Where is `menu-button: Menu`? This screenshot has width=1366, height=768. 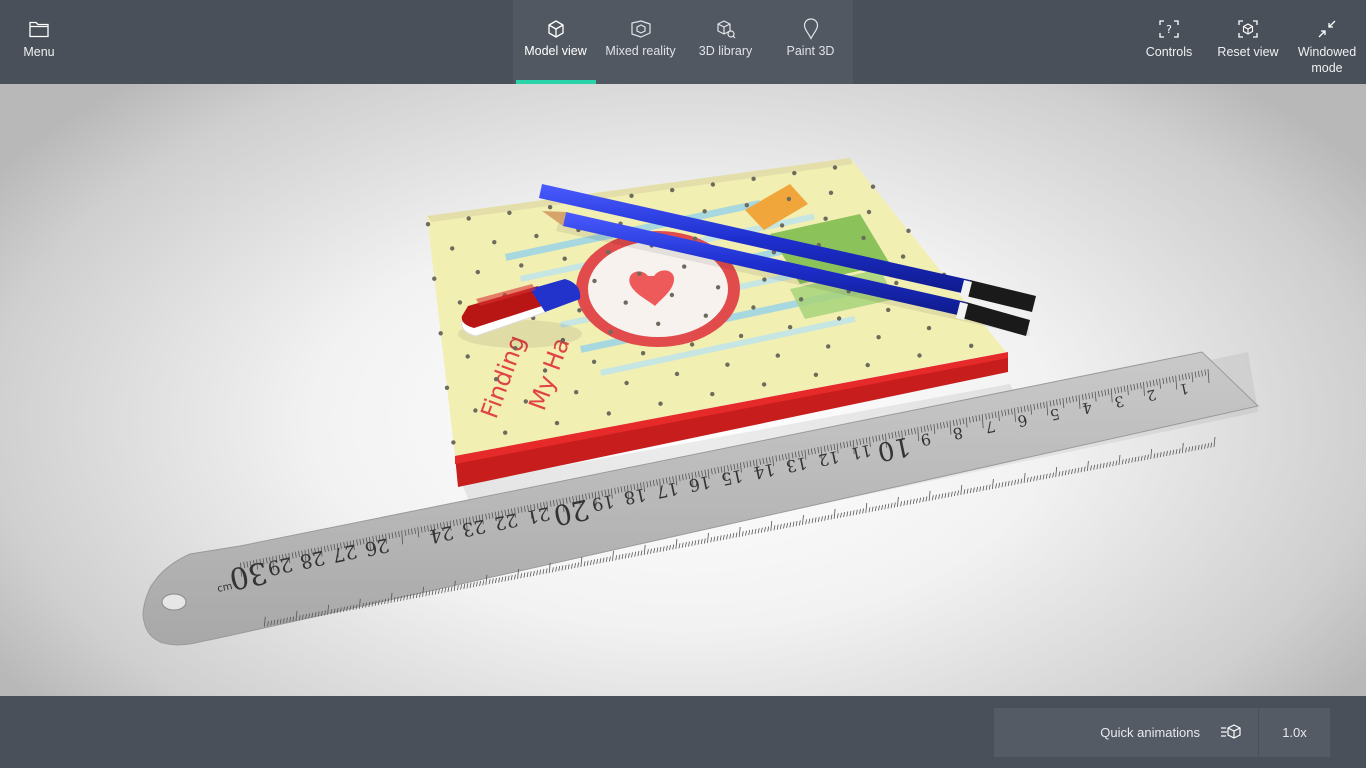
menu-button: Menu is located at coordinates (39, 42).